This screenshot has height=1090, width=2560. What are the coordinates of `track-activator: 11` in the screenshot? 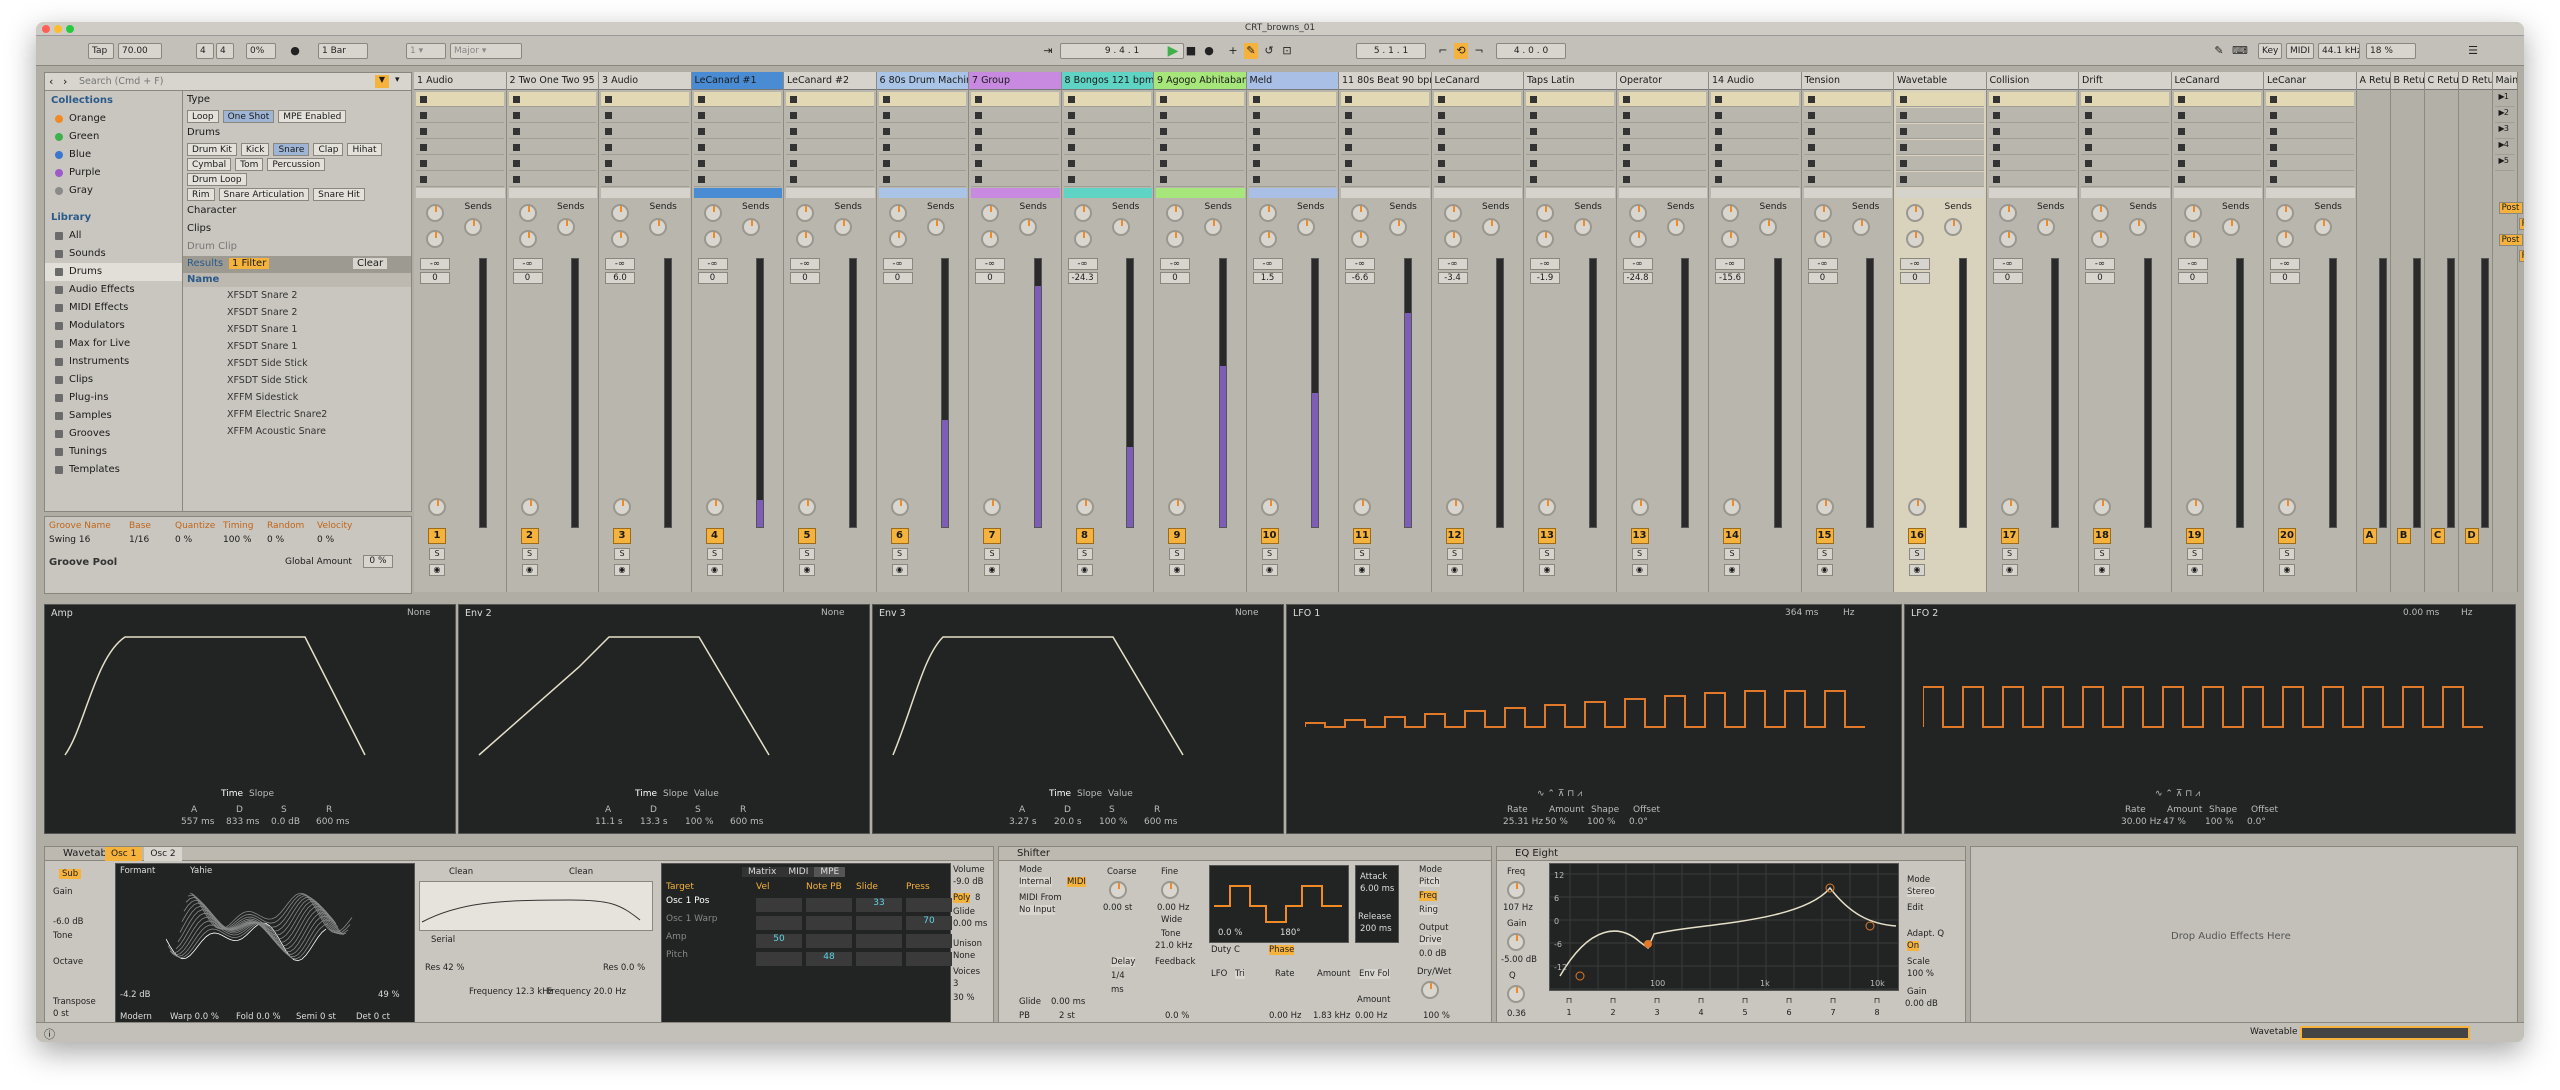 It's located at (1362, 536).